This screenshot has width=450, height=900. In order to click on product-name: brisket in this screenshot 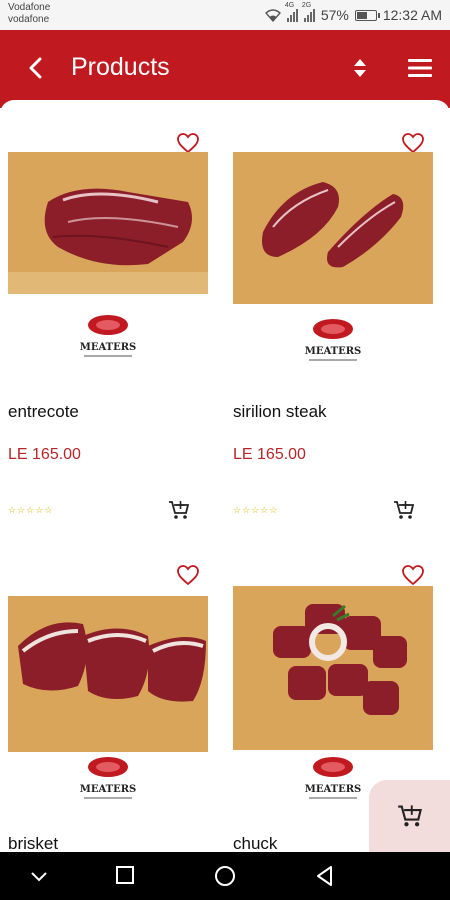, I will do `click(33, 843)`.